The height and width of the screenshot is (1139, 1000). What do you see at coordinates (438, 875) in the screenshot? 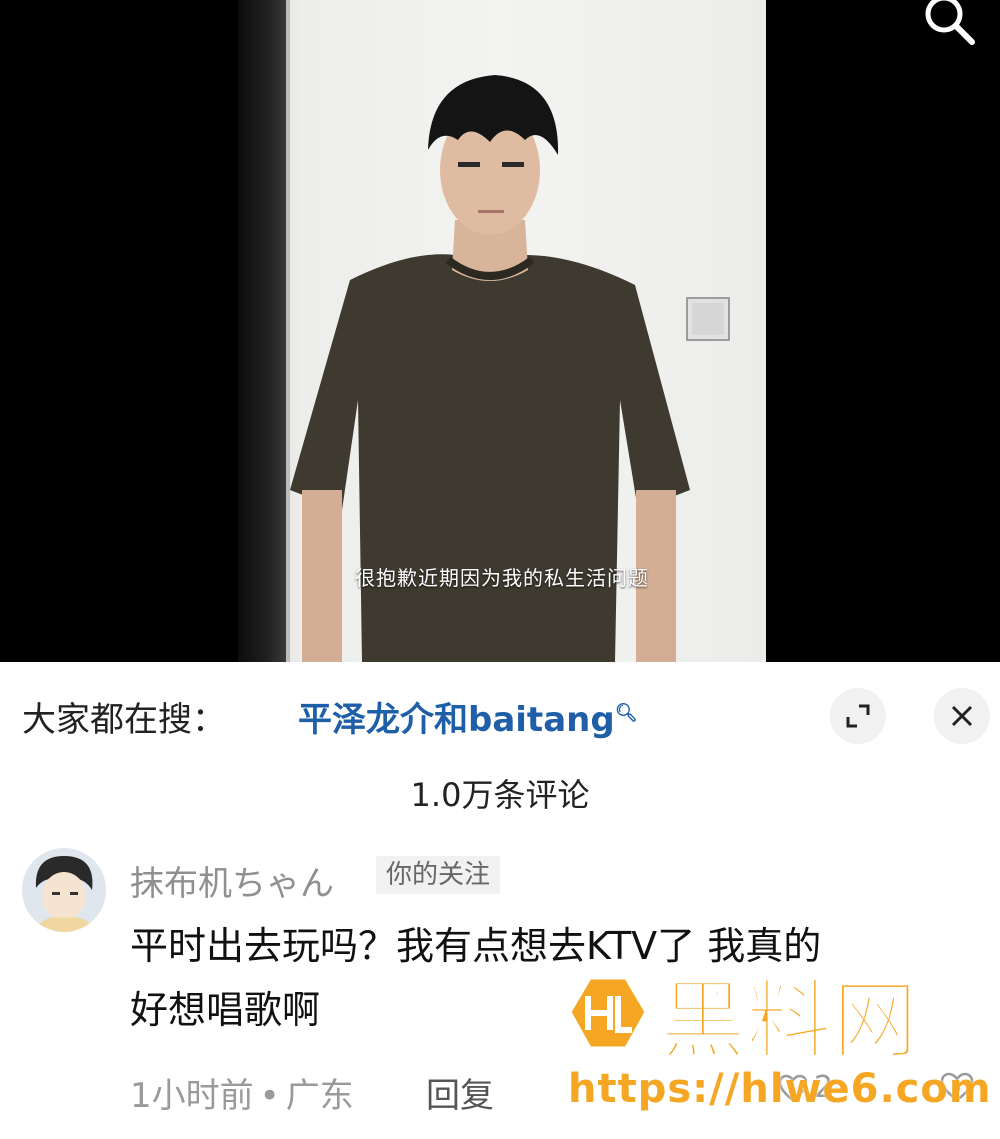
I see `follow-badge: 你的关注` at bounding box center [438, 875].